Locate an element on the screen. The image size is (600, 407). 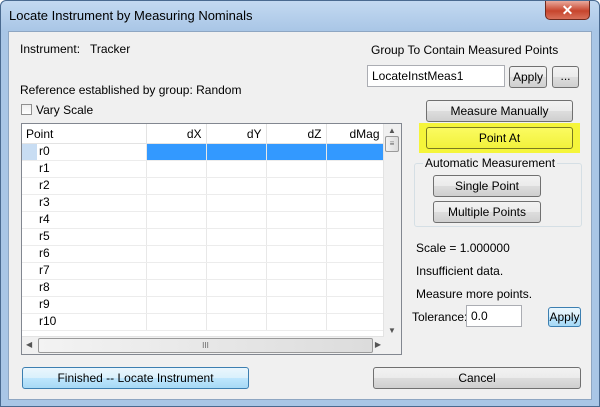
scroll-down-icon: ▼ is located at coordinates (392, 330).